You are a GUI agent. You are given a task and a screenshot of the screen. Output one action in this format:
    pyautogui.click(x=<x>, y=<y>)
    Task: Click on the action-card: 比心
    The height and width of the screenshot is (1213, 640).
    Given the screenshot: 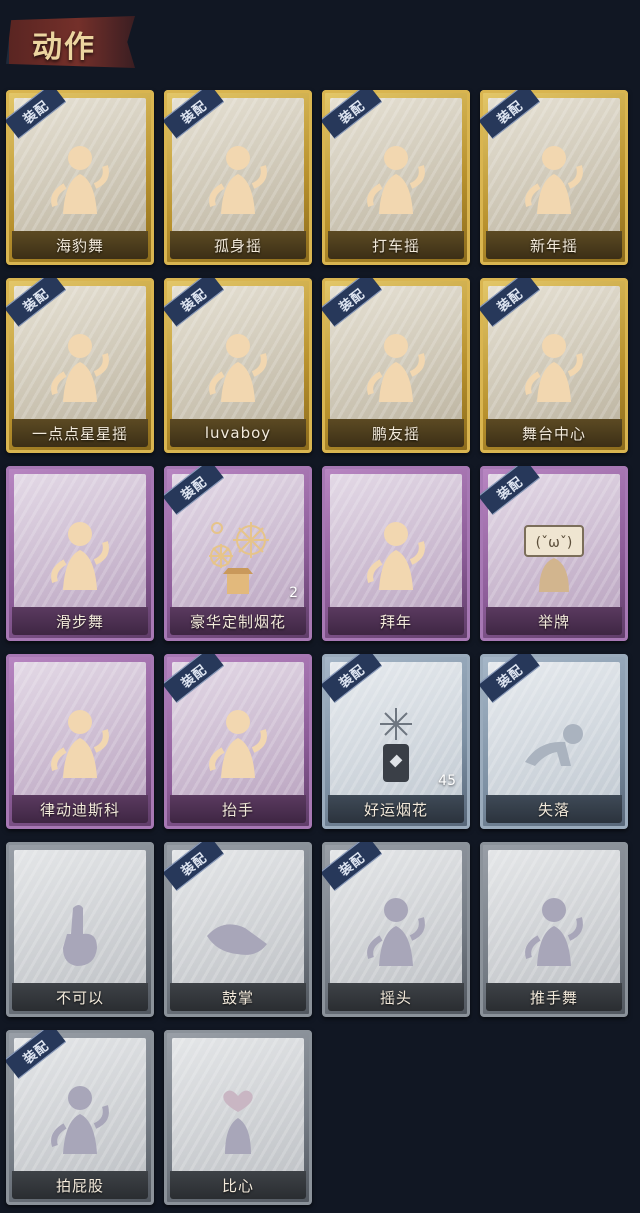 What is the action you would take?
    pyautogui.click(x=238, y=1117)
    